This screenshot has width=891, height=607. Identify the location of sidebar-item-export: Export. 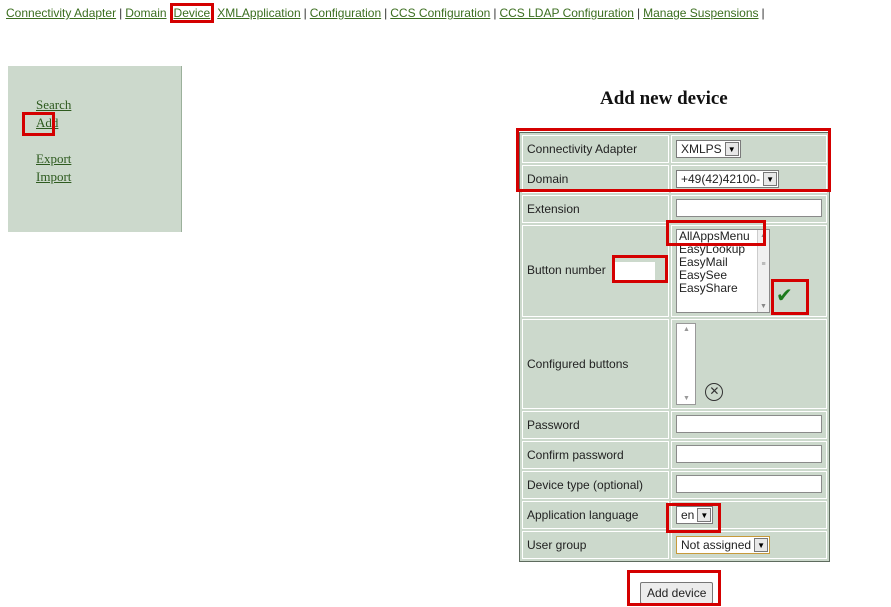
(53, 159).